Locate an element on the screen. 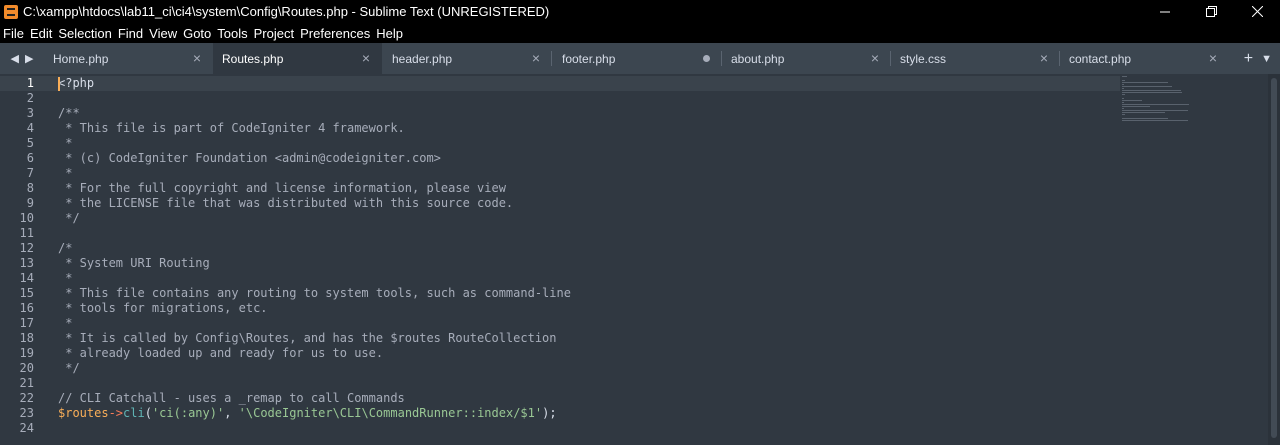 The image size is (1280, 445). tab-style-css: style.css × is located at coordinates (975, 58).